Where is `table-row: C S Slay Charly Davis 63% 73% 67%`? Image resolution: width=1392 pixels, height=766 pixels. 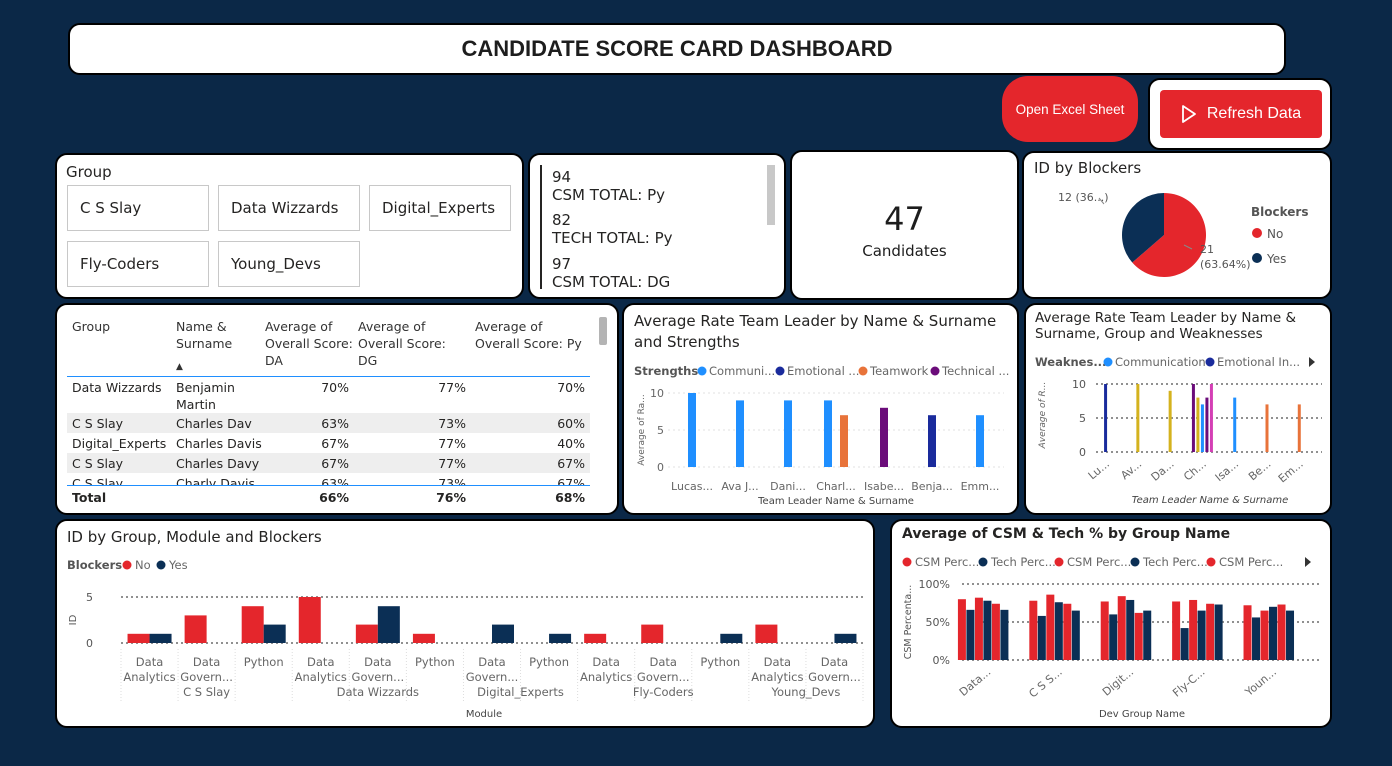
table-row: C S Slay Charly Davis 63% 73% 67% is located at coordinates (328, 479).